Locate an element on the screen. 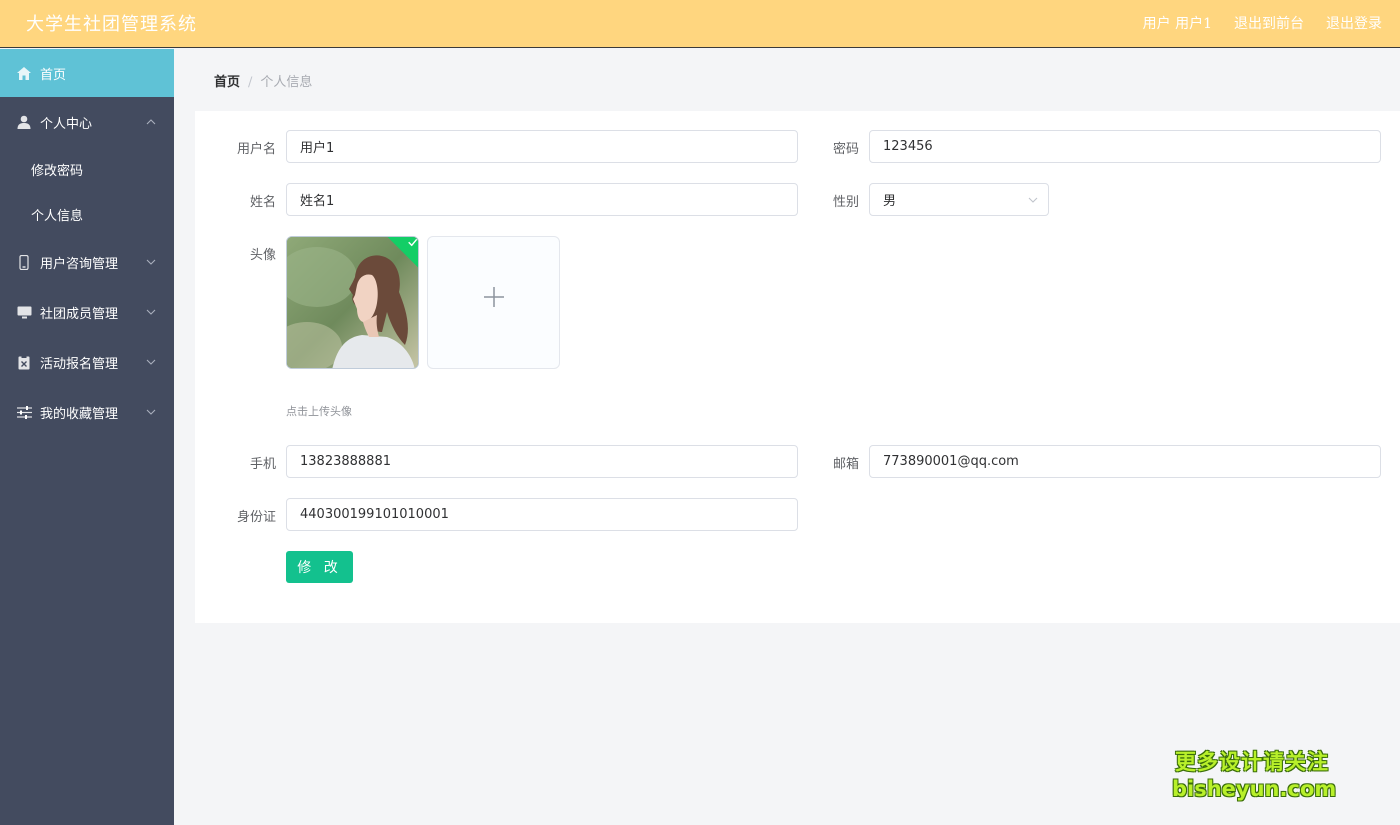  avatar-label: 头像 is located at coordinates (262, 255).